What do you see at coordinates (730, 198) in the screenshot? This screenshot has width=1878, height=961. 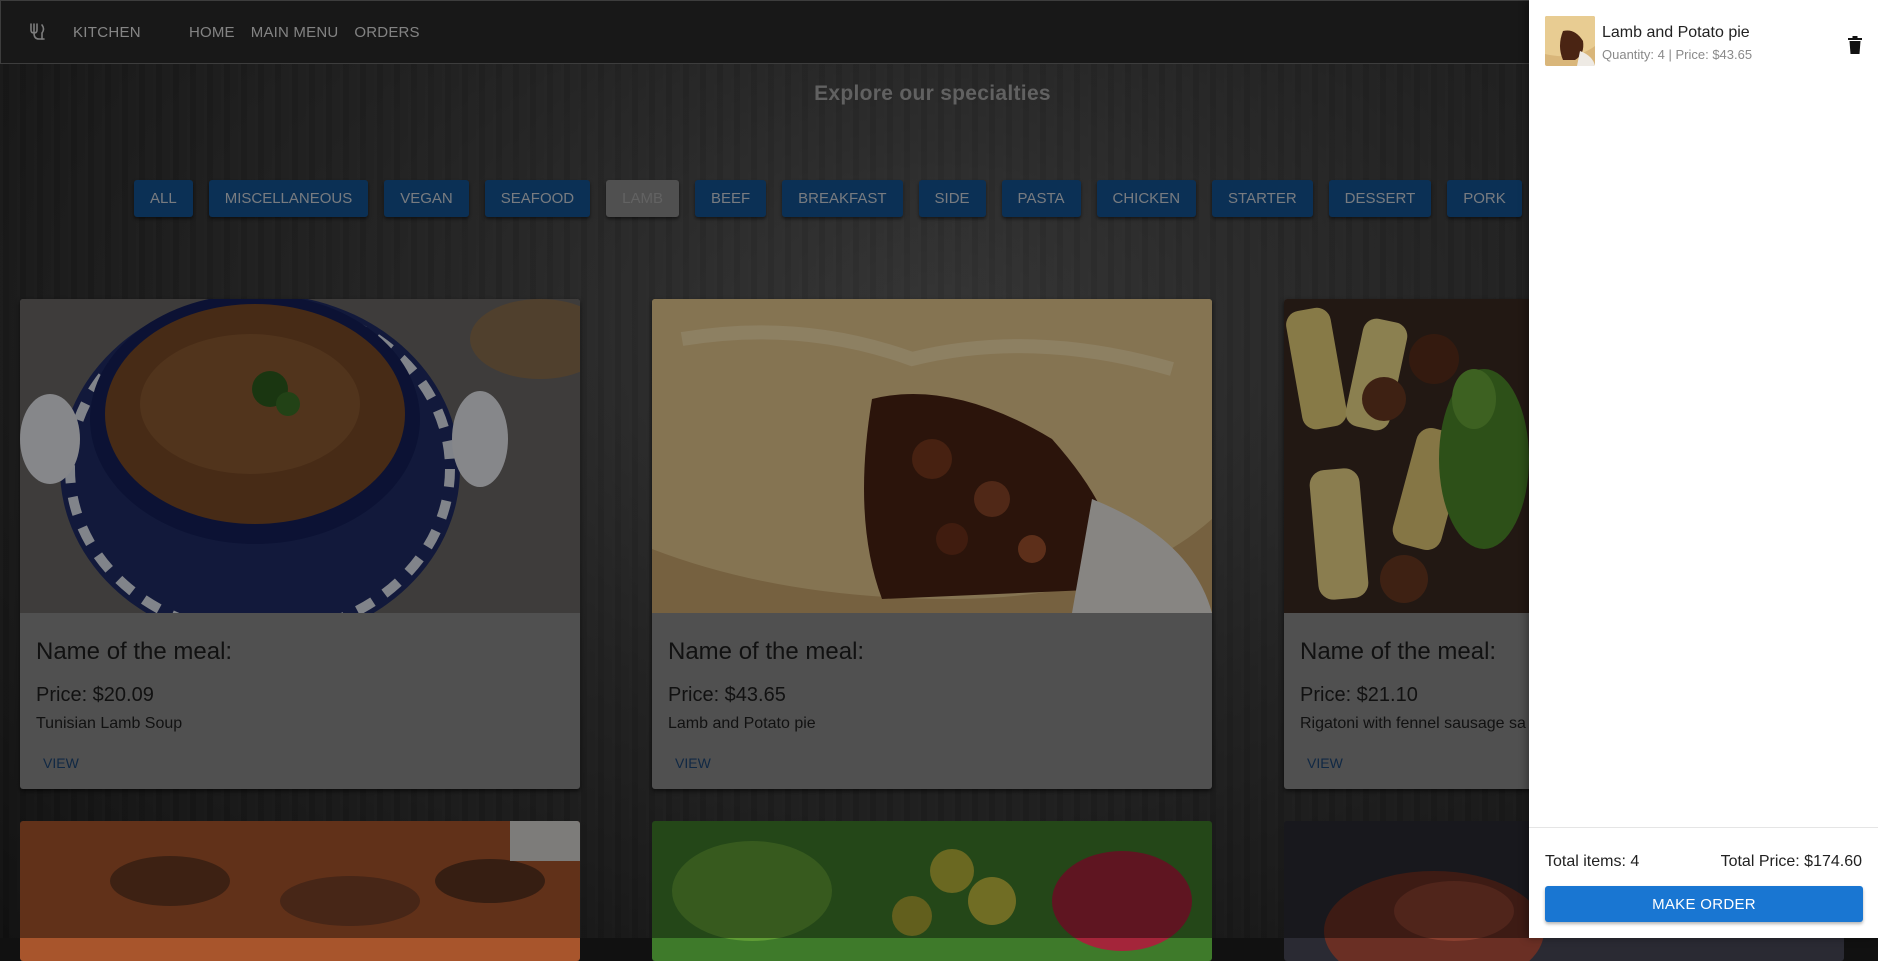 I see `category-beef: BEEF` at bounding box center [730, 198].